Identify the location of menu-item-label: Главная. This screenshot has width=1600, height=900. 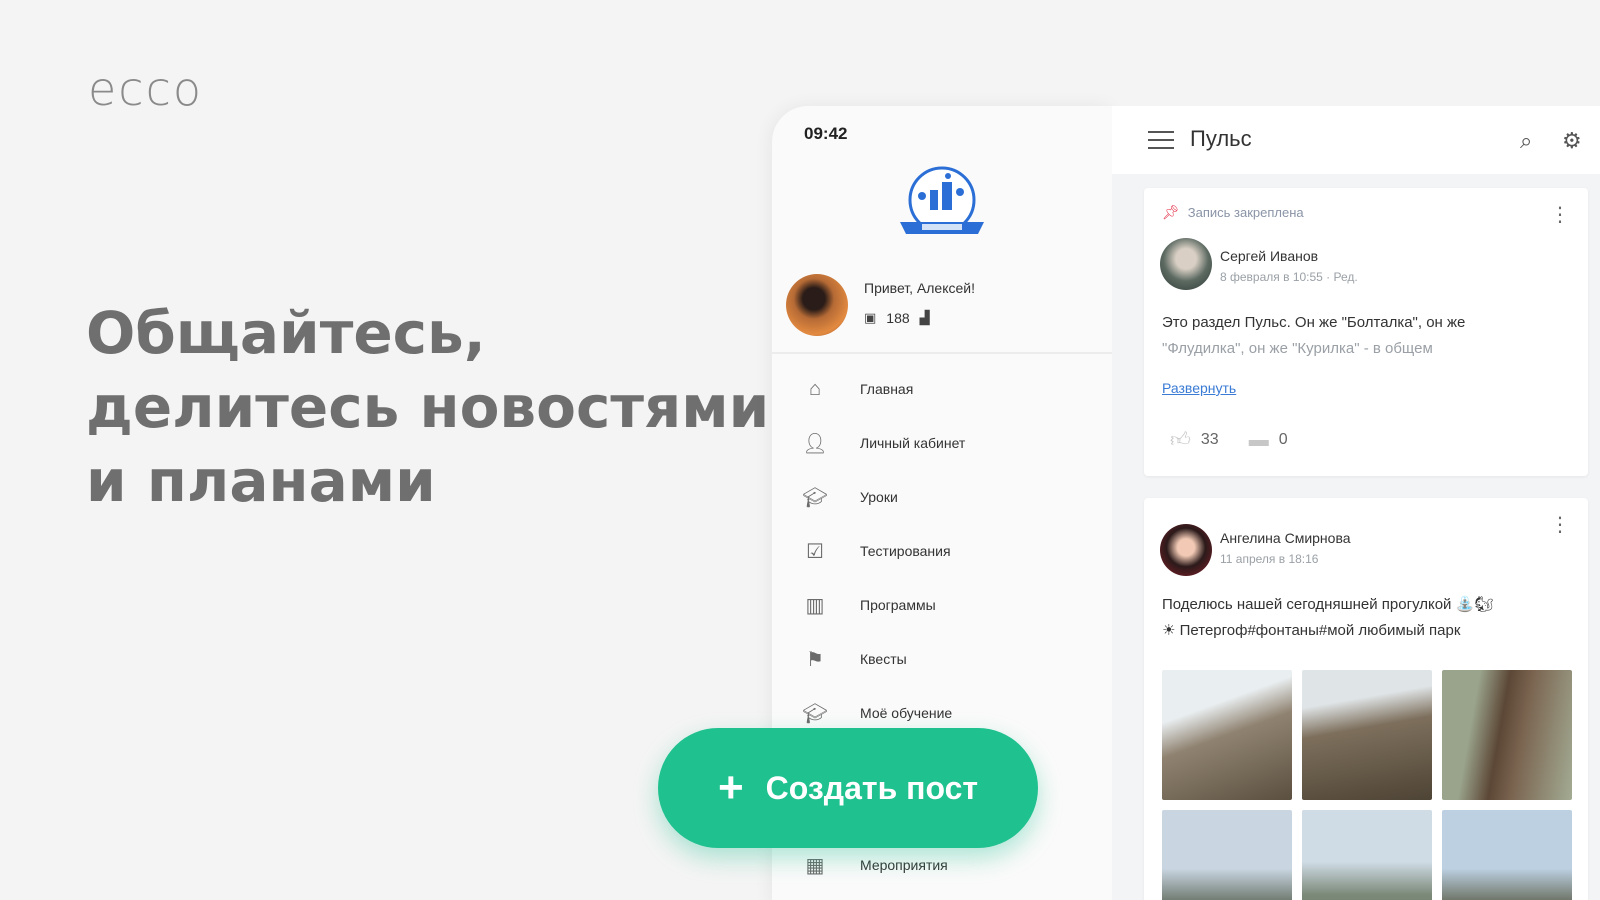
(887, 389).